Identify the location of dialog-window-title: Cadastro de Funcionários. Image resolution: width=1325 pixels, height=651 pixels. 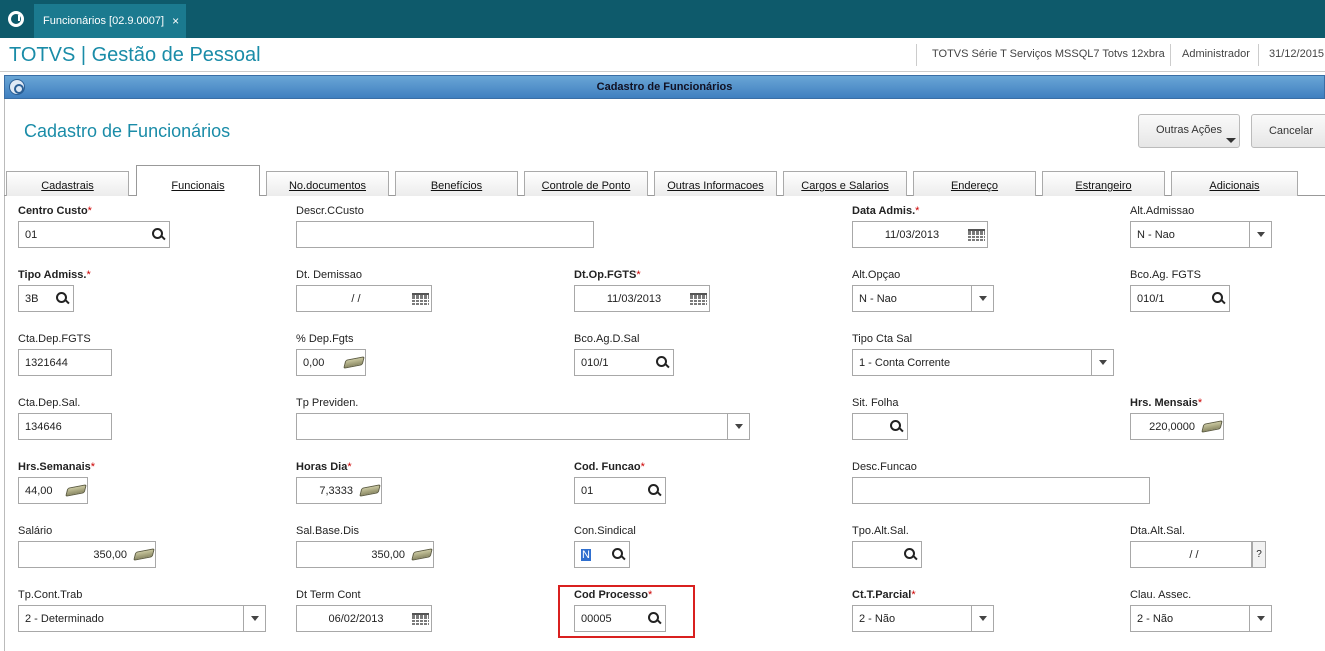
(664, 87).